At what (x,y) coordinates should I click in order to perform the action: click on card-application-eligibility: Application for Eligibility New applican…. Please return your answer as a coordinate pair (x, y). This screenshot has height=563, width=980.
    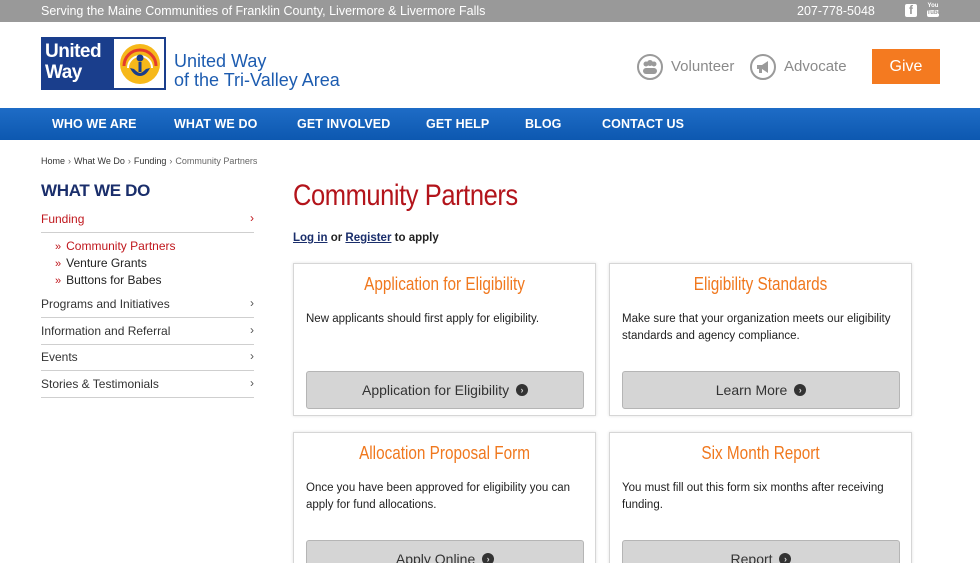
    Looking at the image, I should click on (444, 339).